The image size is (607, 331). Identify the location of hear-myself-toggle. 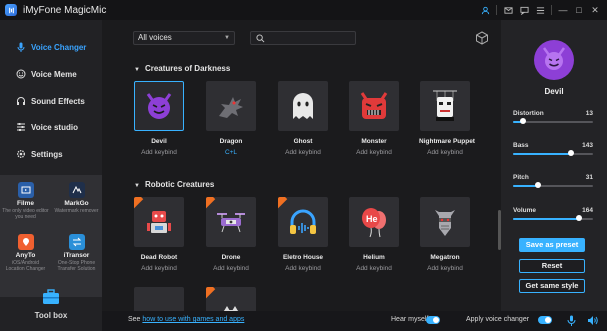
(433, 320).